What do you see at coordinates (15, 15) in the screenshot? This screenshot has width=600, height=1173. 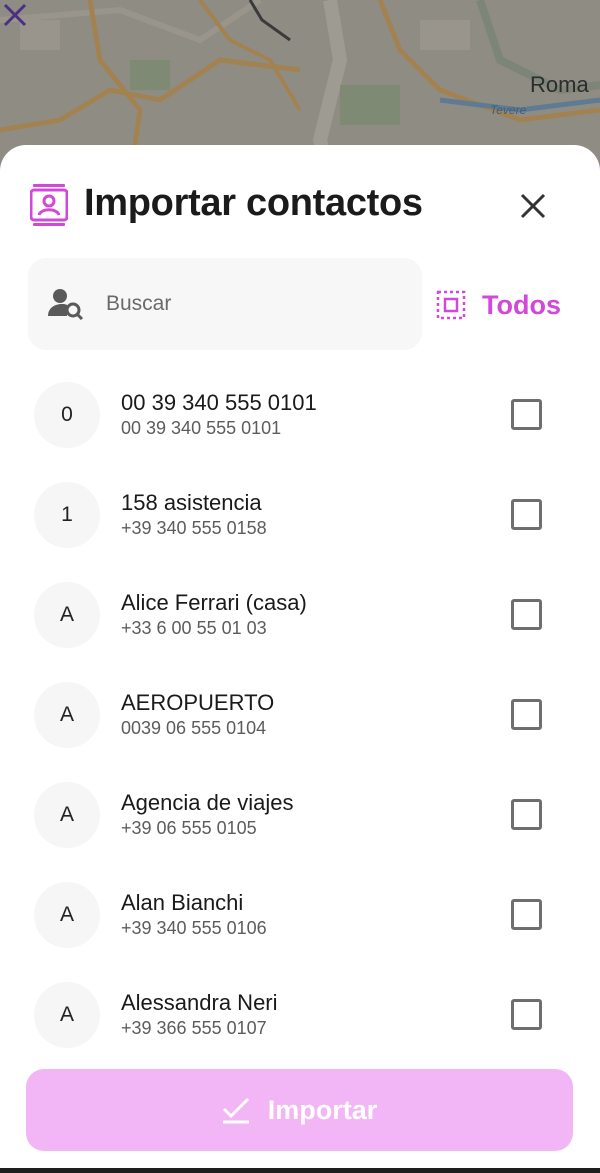 I see `x-icon` at bounding box center [15, 15].